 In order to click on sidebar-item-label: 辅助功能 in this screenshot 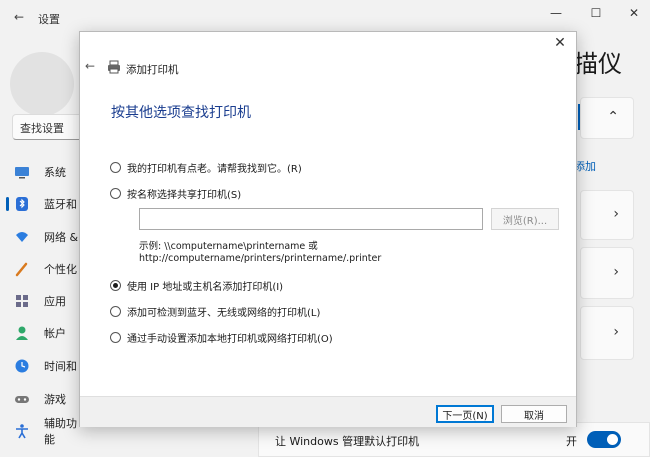, I will do `click(60, 431)`.